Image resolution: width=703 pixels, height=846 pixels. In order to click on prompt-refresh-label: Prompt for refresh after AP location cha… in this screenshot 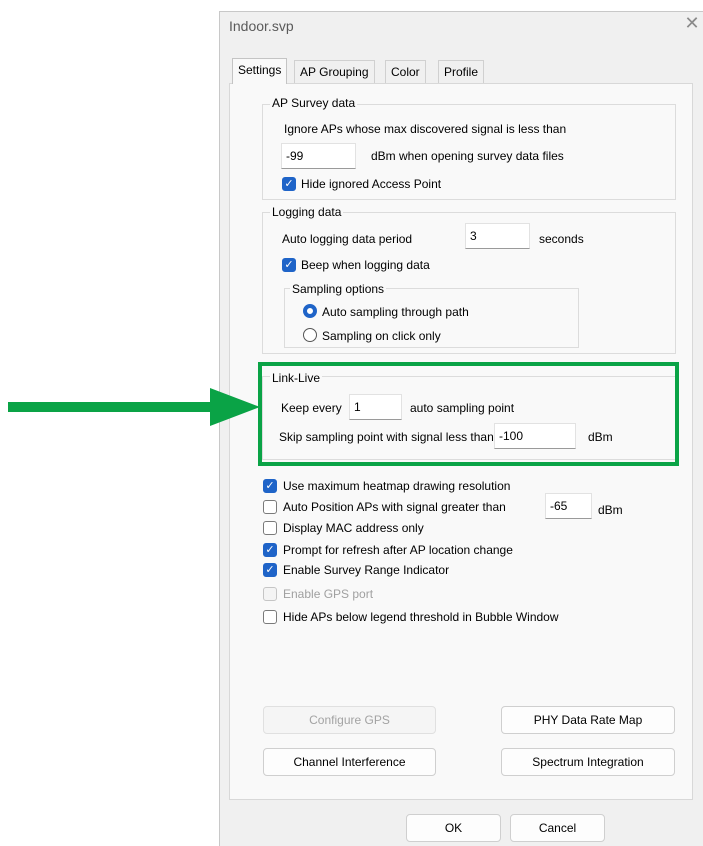, I will do `click(398, 550)`.